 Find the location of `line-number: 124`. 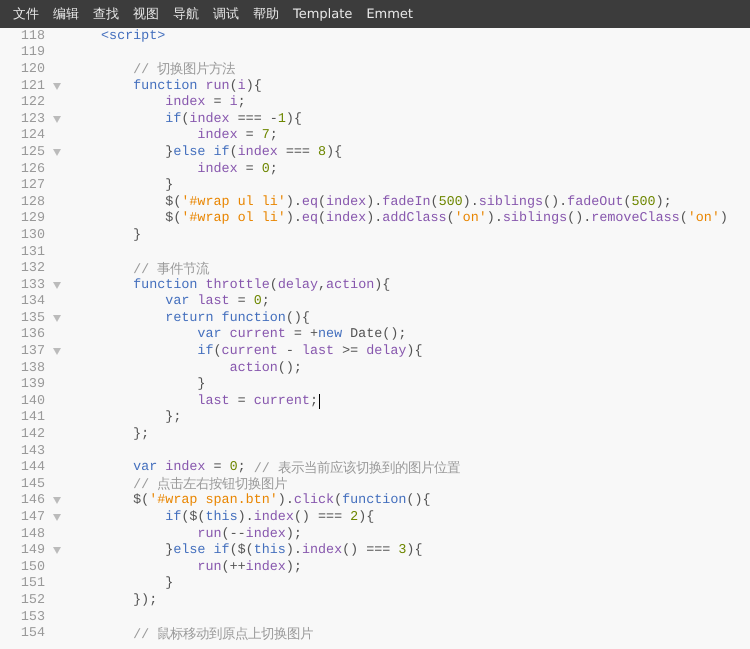

line-number: 124 is located at coordinates (32, 136).